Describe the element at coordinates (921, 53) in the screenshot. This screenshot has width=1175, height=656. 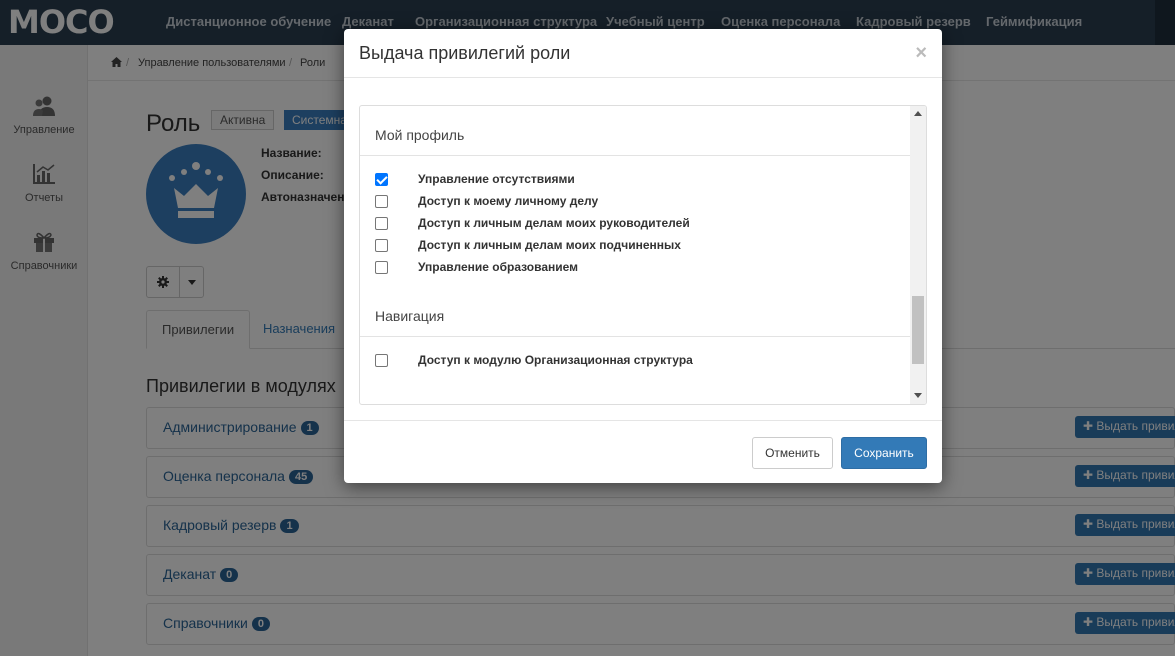
I see `close-icon: ×` at that location.